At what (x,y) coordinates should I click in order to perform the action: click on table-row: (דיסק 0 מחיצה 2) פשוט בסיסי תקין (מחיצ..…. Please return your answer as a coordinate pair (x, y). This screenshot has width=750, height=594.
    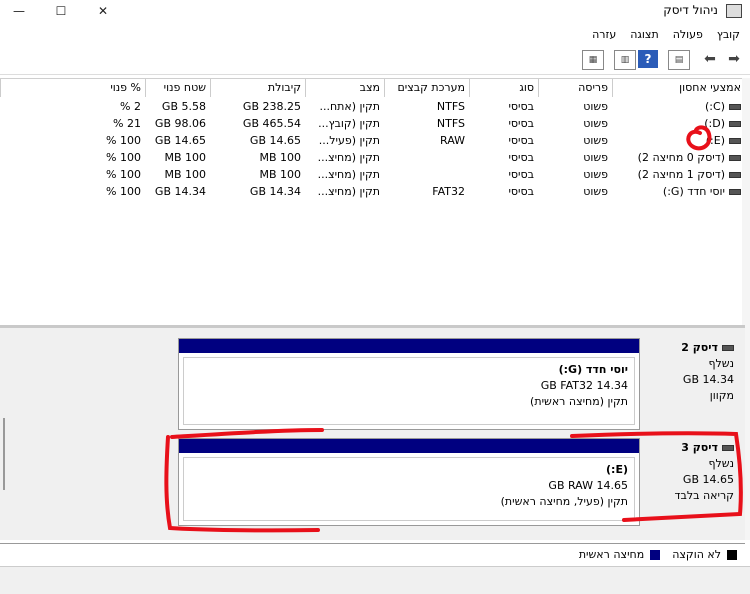
    Looking at the image, I should click on (372, 157).